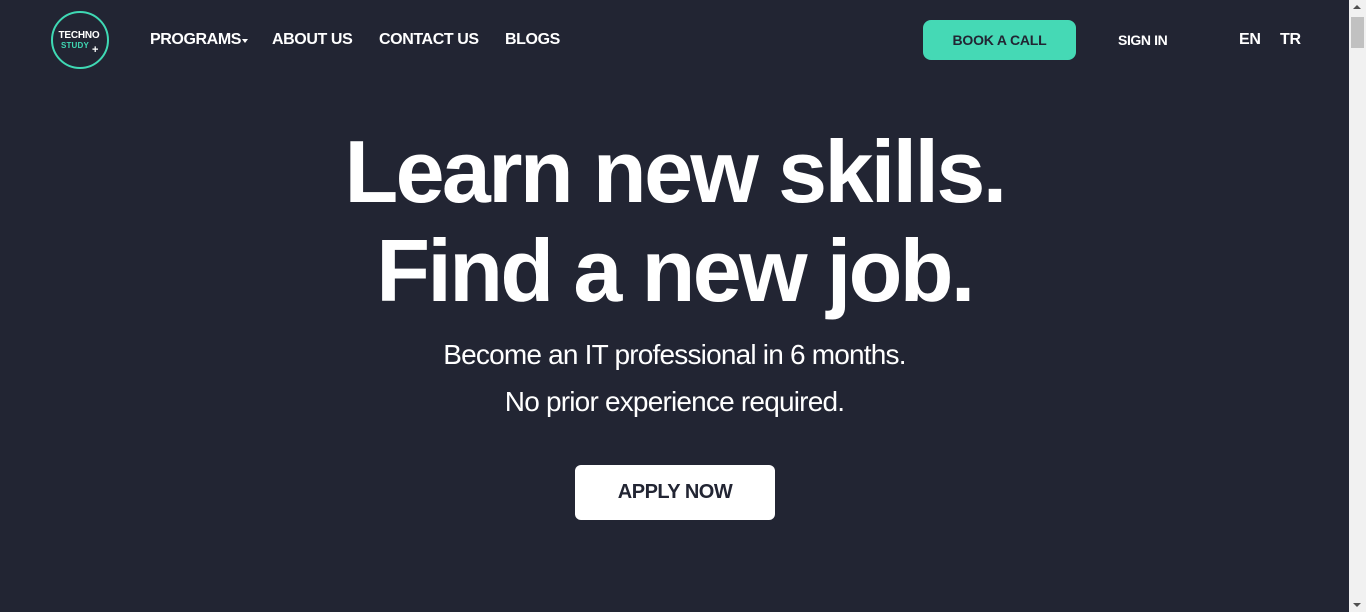  What do you see at coordinates (675, 492) in the screenshot?
I see `apply-now-button: APPLY NOW` at bounding box center [675, 492].